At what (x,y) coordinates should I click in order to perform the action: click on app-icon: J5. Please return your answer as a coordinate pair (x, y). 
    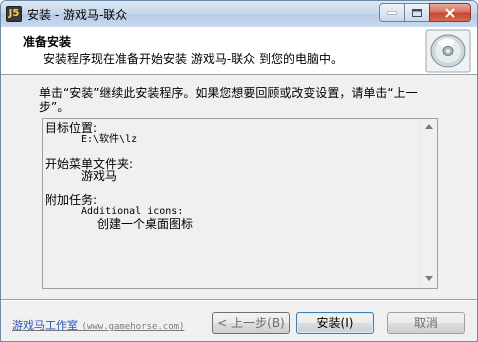
    Looking at the image, I should click on (14, 14).